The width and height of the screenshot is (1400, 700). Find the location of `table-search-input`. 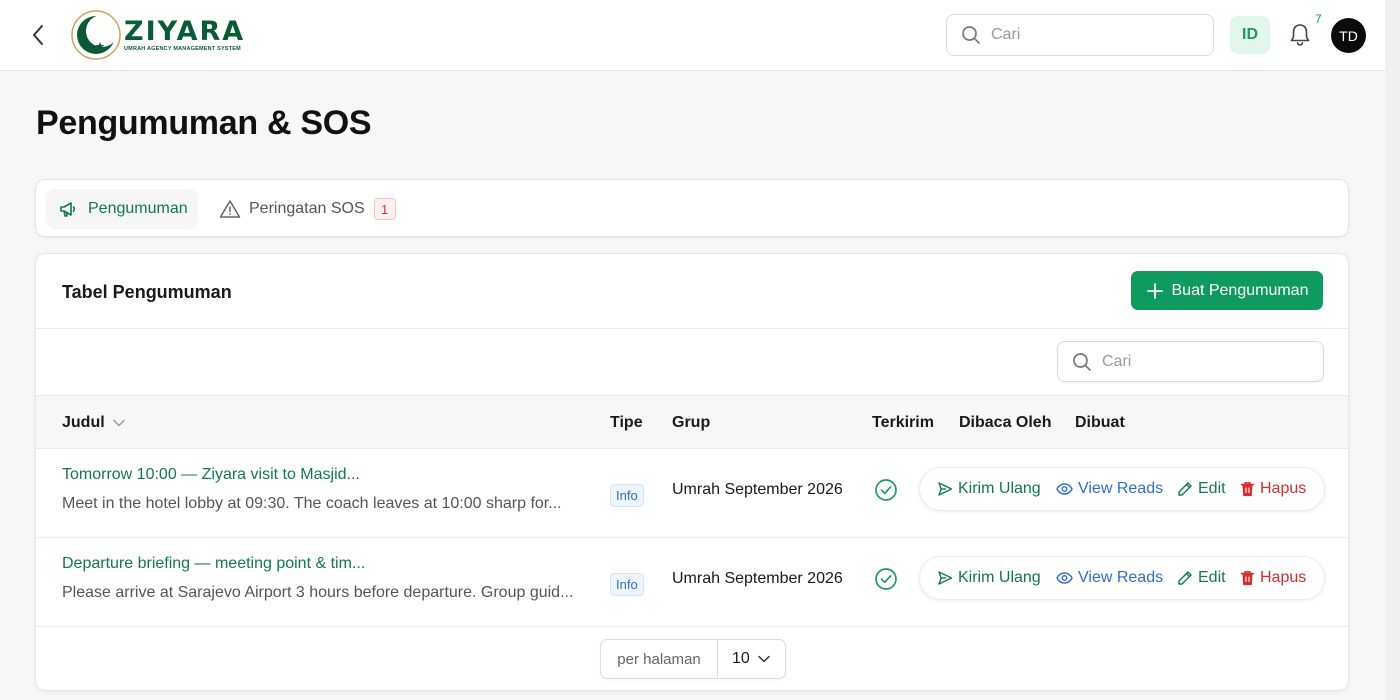

table-search-input is located at coordinates (1202, 361).